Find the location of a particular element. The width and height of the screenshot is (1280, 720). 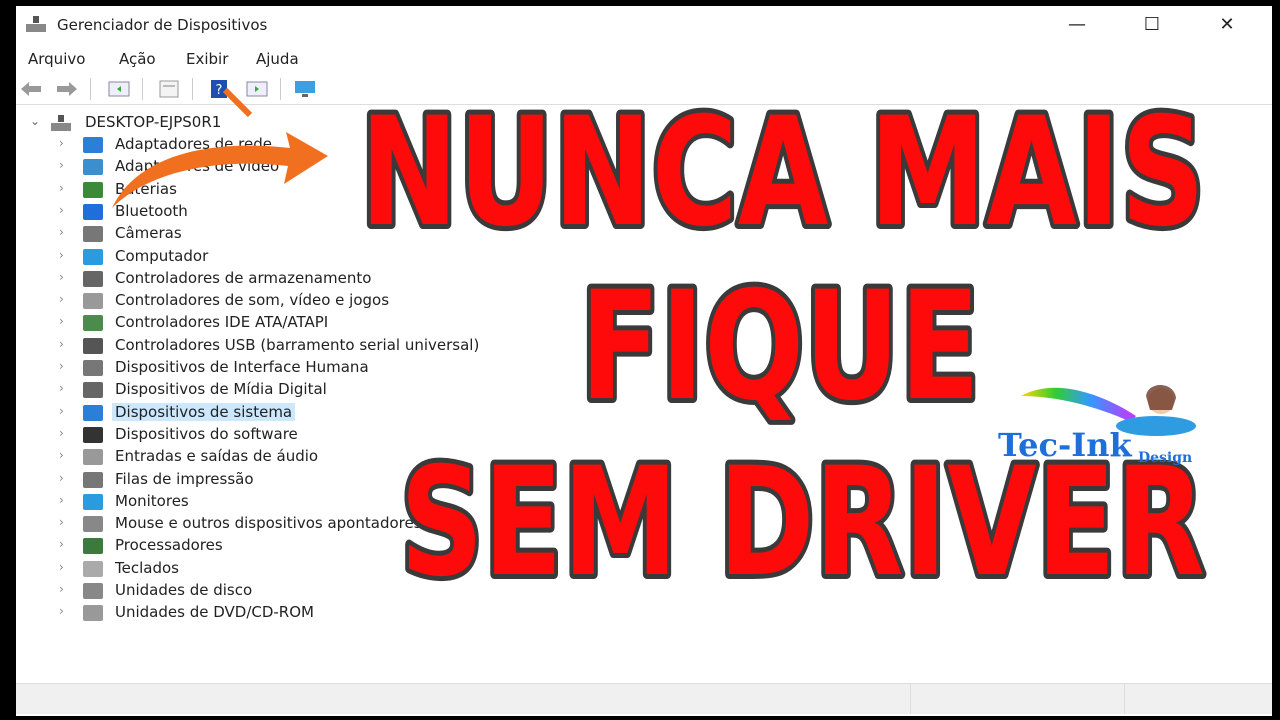

svg-text: Tec-Ink is located at coordinates (1065, 445).